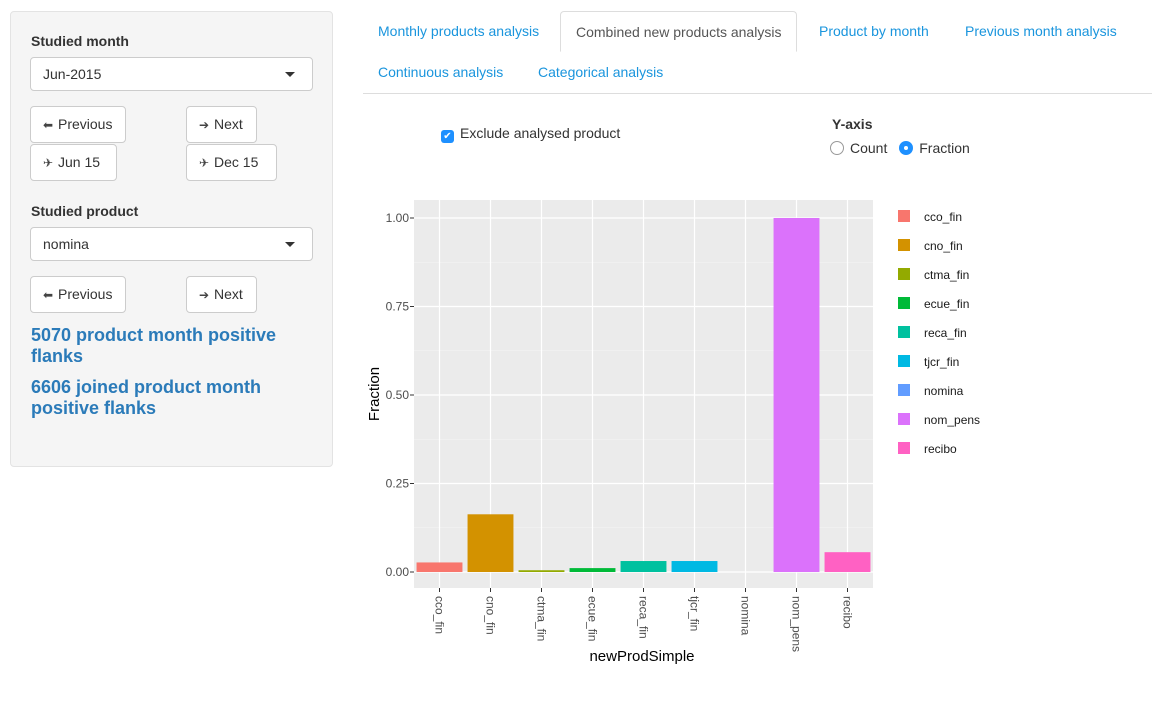 This screenshot has width=1152, height=710. Describe the element at coordinates (943, 217) in the screenshot. I see `legend-label: cco_fin` at that location.